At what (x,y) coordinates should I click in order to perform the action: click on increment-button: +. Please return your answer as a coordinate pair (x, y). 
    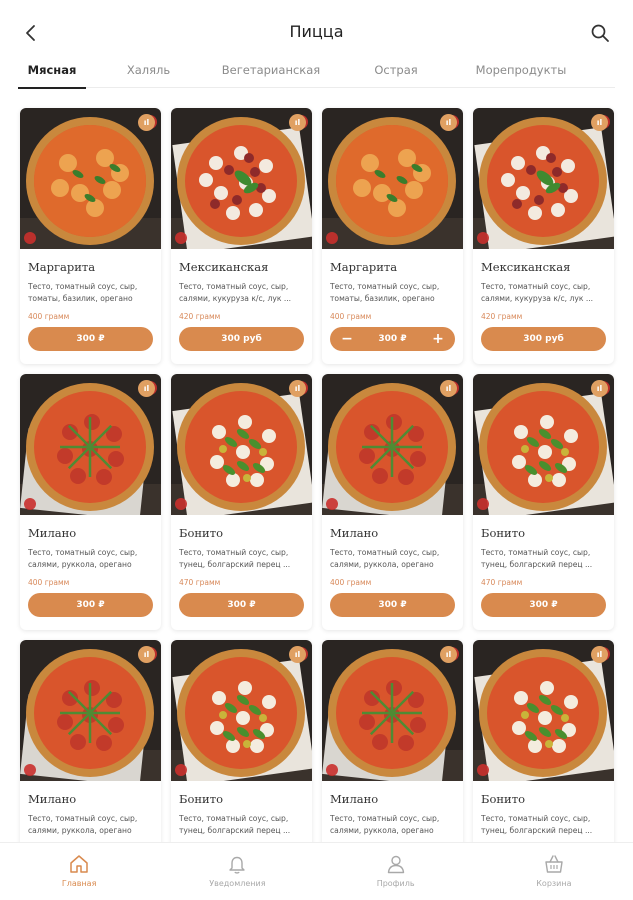
    Looking at the image, I should click on (438, 339).